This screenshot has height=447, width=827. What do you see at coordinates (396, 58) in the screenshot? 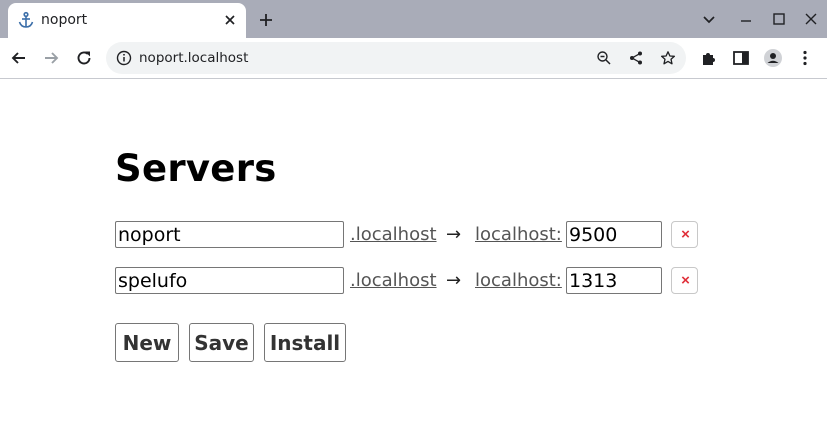
I see `address-bar: noport.localhost` at bounding box center [396, 58].